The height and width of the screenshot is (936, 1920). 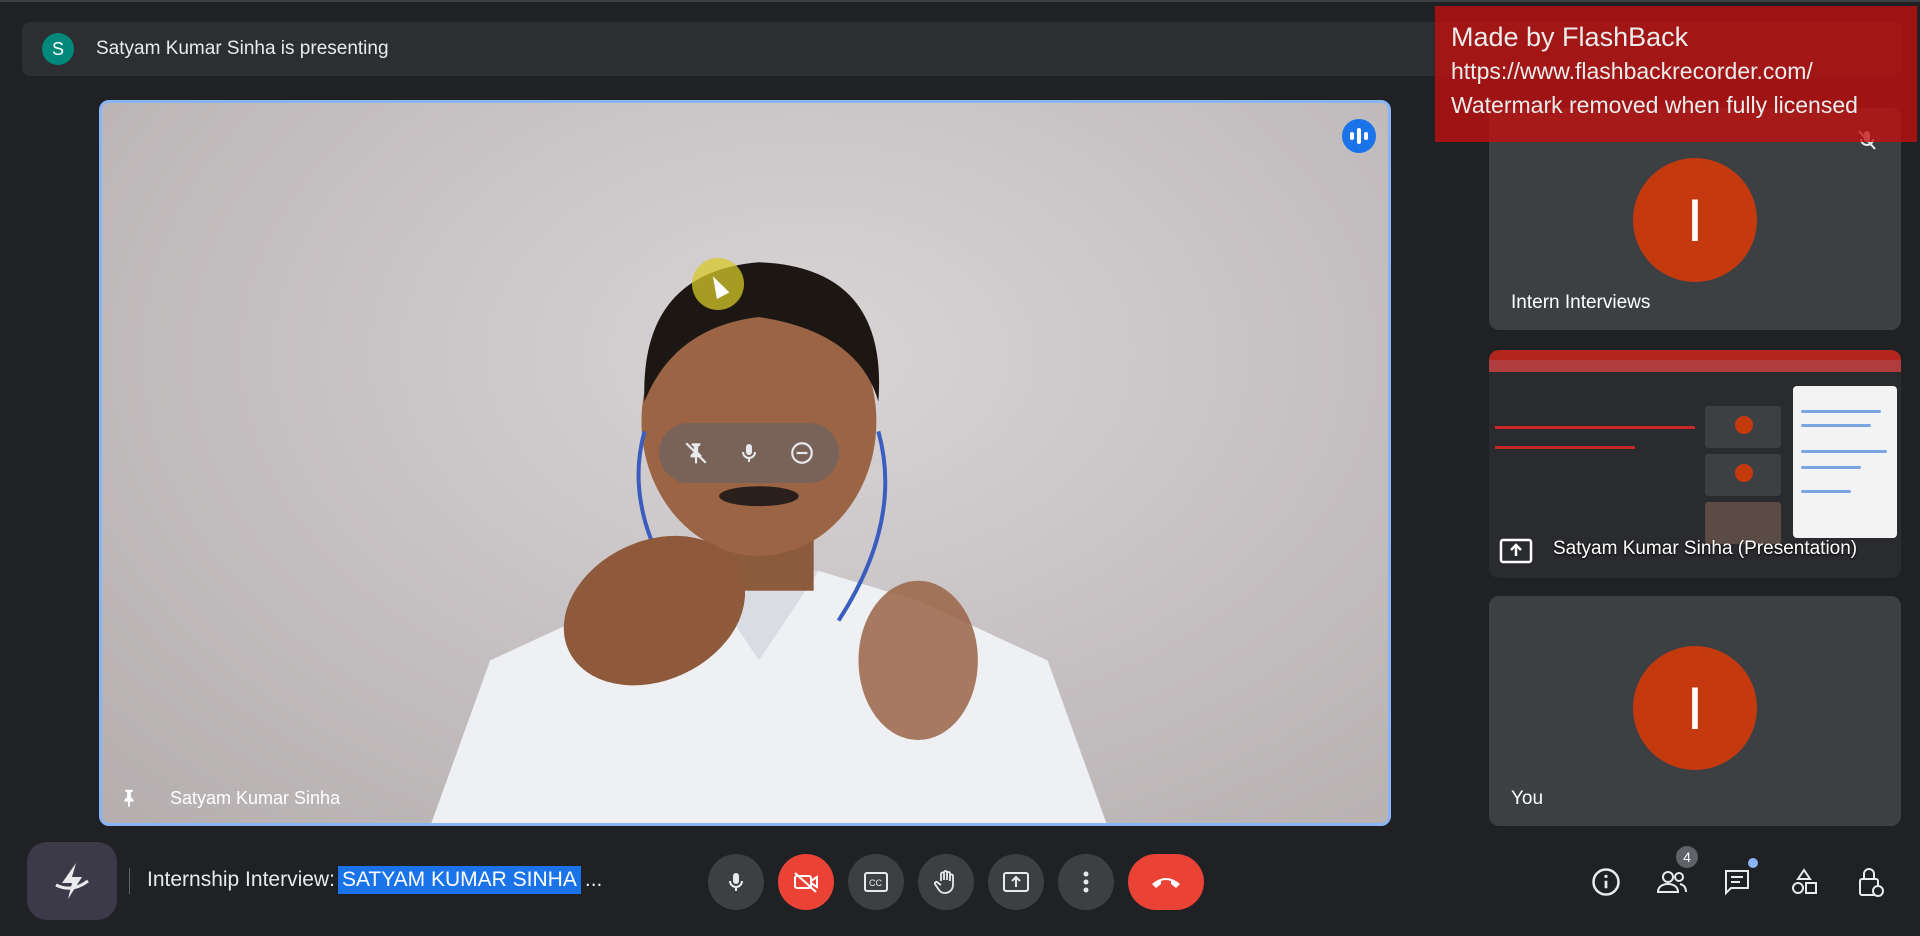 What do you see at coordinates (696, 453) in the screenshot?
I see `unpin-icon` at bounding box center [696, 453].